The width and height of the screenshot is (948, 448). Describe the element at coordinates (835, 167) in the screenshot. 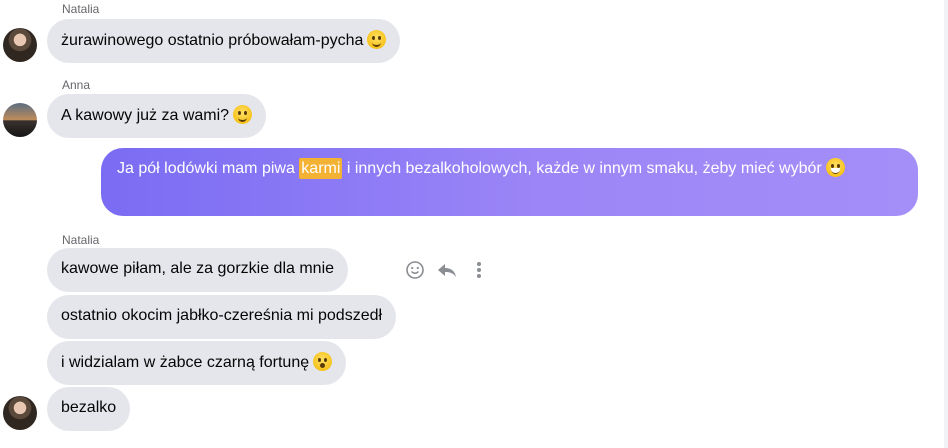

I see `grinning-face-icon` at that location.